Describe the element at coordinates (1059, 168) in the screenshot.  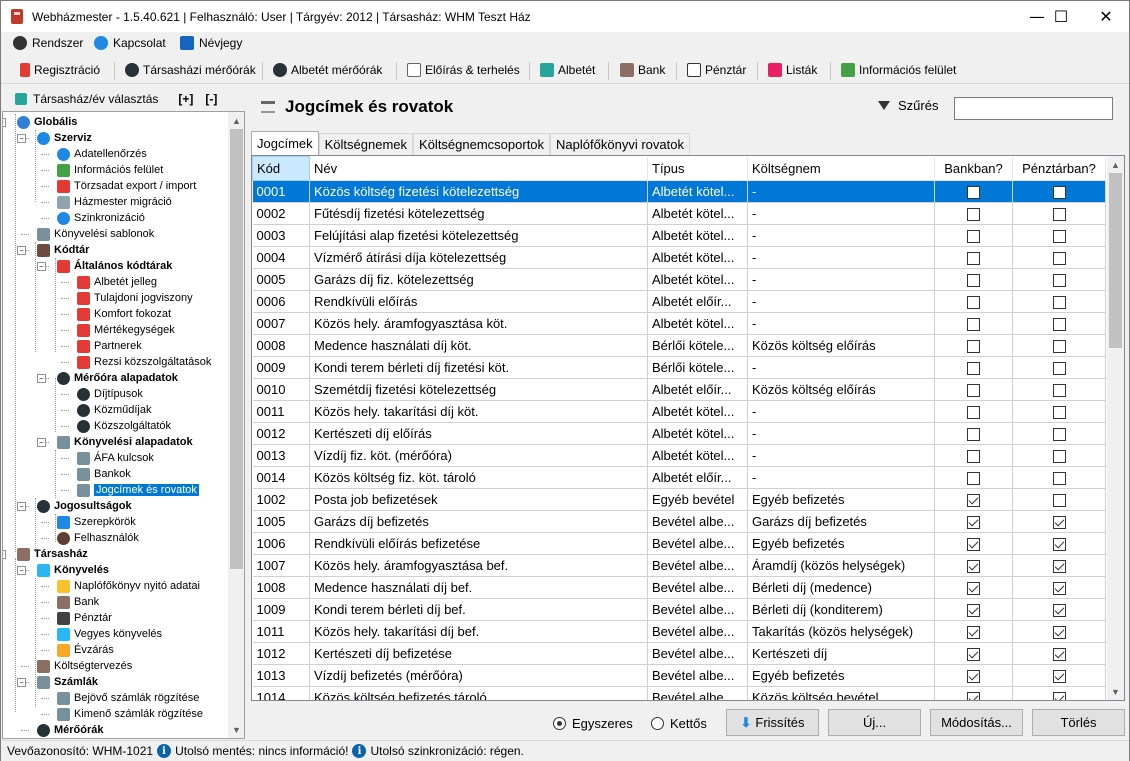
I see `column-header: Pénztárban?` at that location.